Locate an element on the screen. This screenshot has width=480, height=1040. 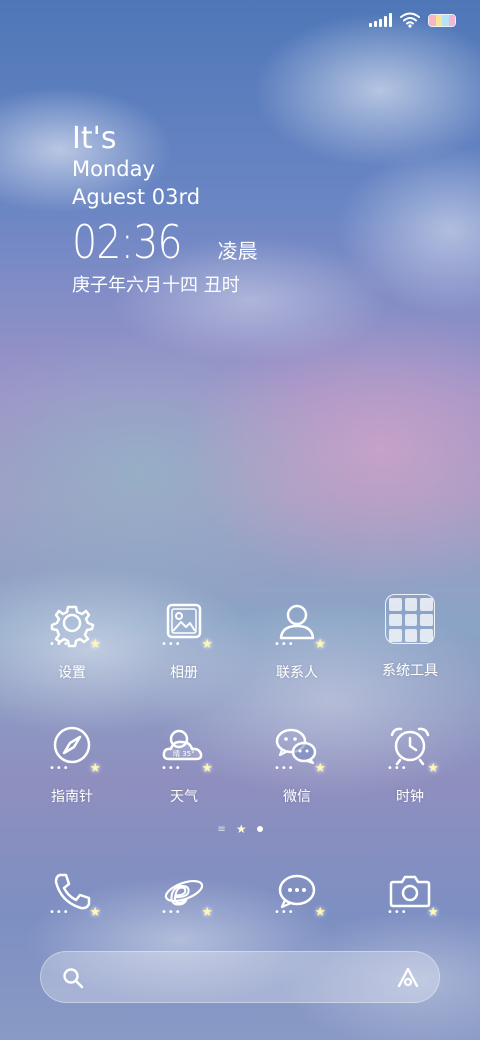
app-gallery: ••• ★ 相册 is located at coordinates (184, 641).